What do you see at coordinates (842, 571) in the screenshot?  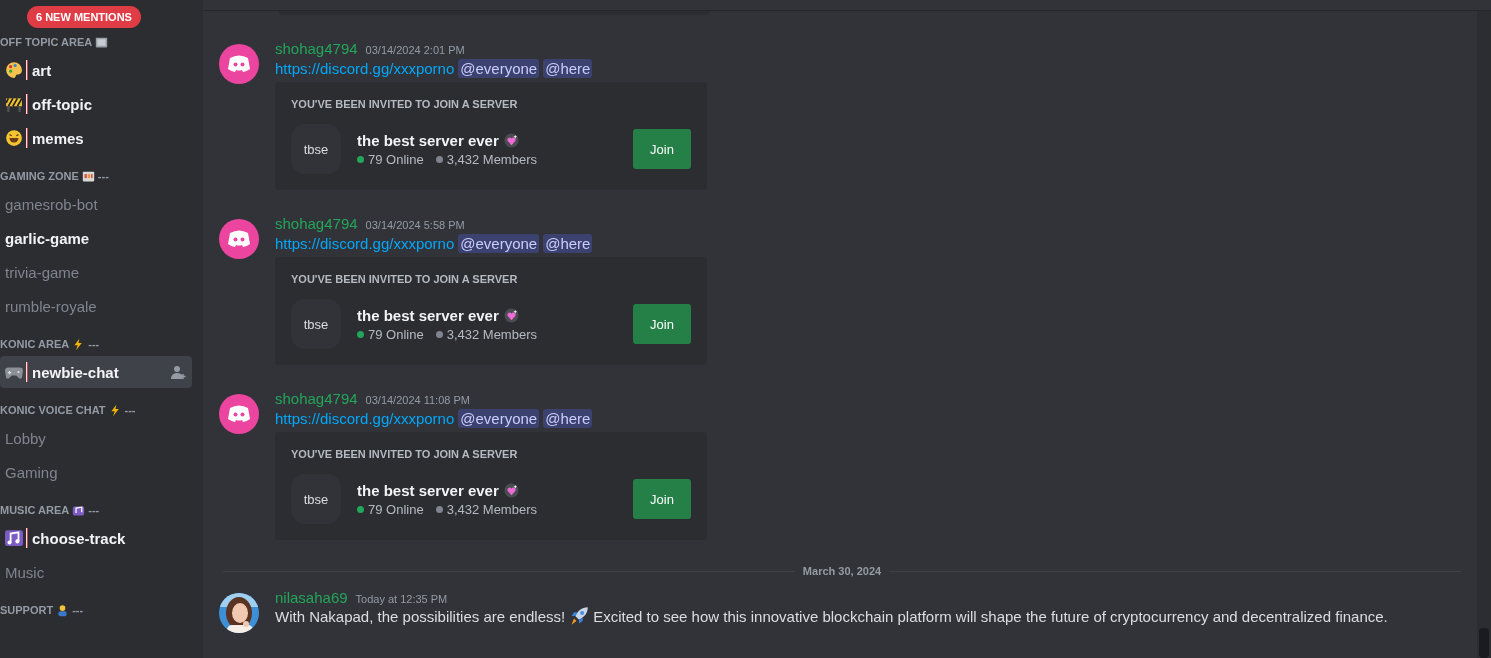 I see `date-divider: March 30, 2024` at bounding box center [842, 571].